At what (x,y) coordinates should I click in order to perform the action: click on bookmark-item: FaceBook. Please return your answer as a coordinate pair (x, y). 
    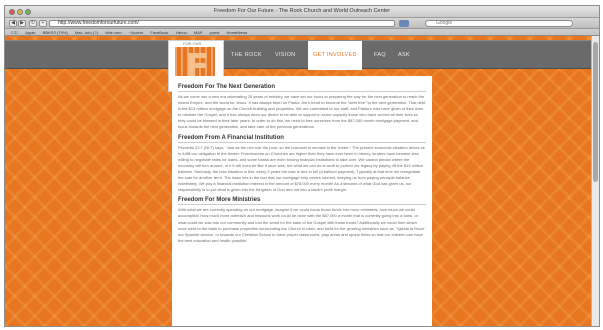
    Looking at the image, I should click on (159, 32).